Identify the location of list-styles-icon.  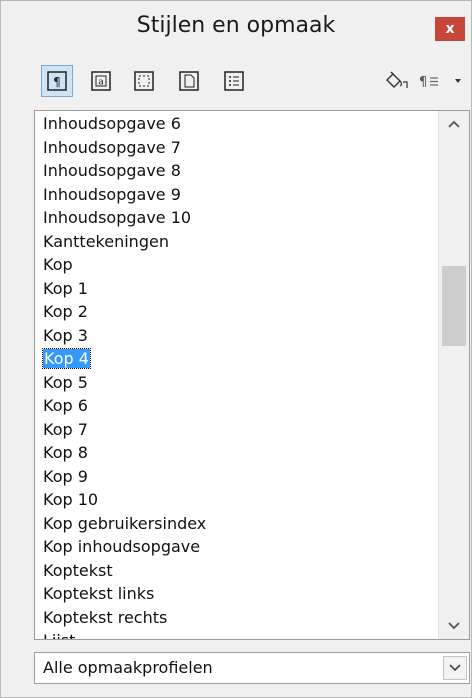
(234, 81).